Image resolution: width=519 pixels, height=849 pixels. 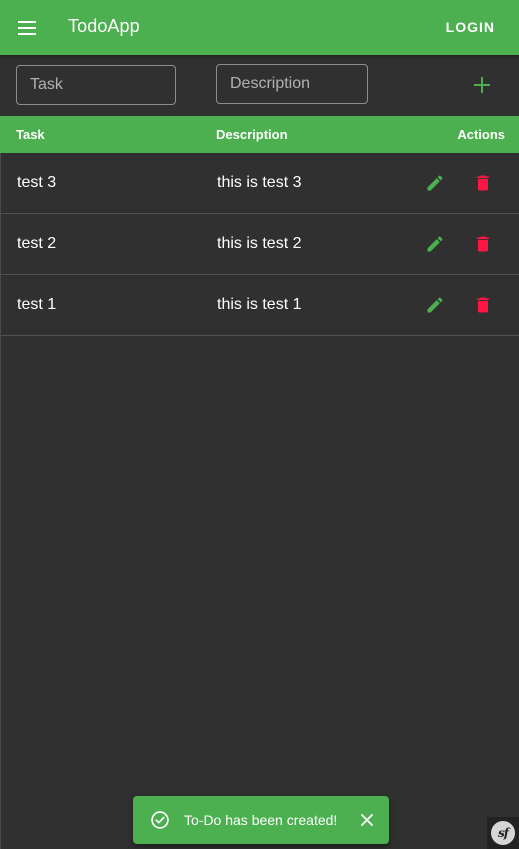 I want to click on close-icon, so click(x=367, y=820).